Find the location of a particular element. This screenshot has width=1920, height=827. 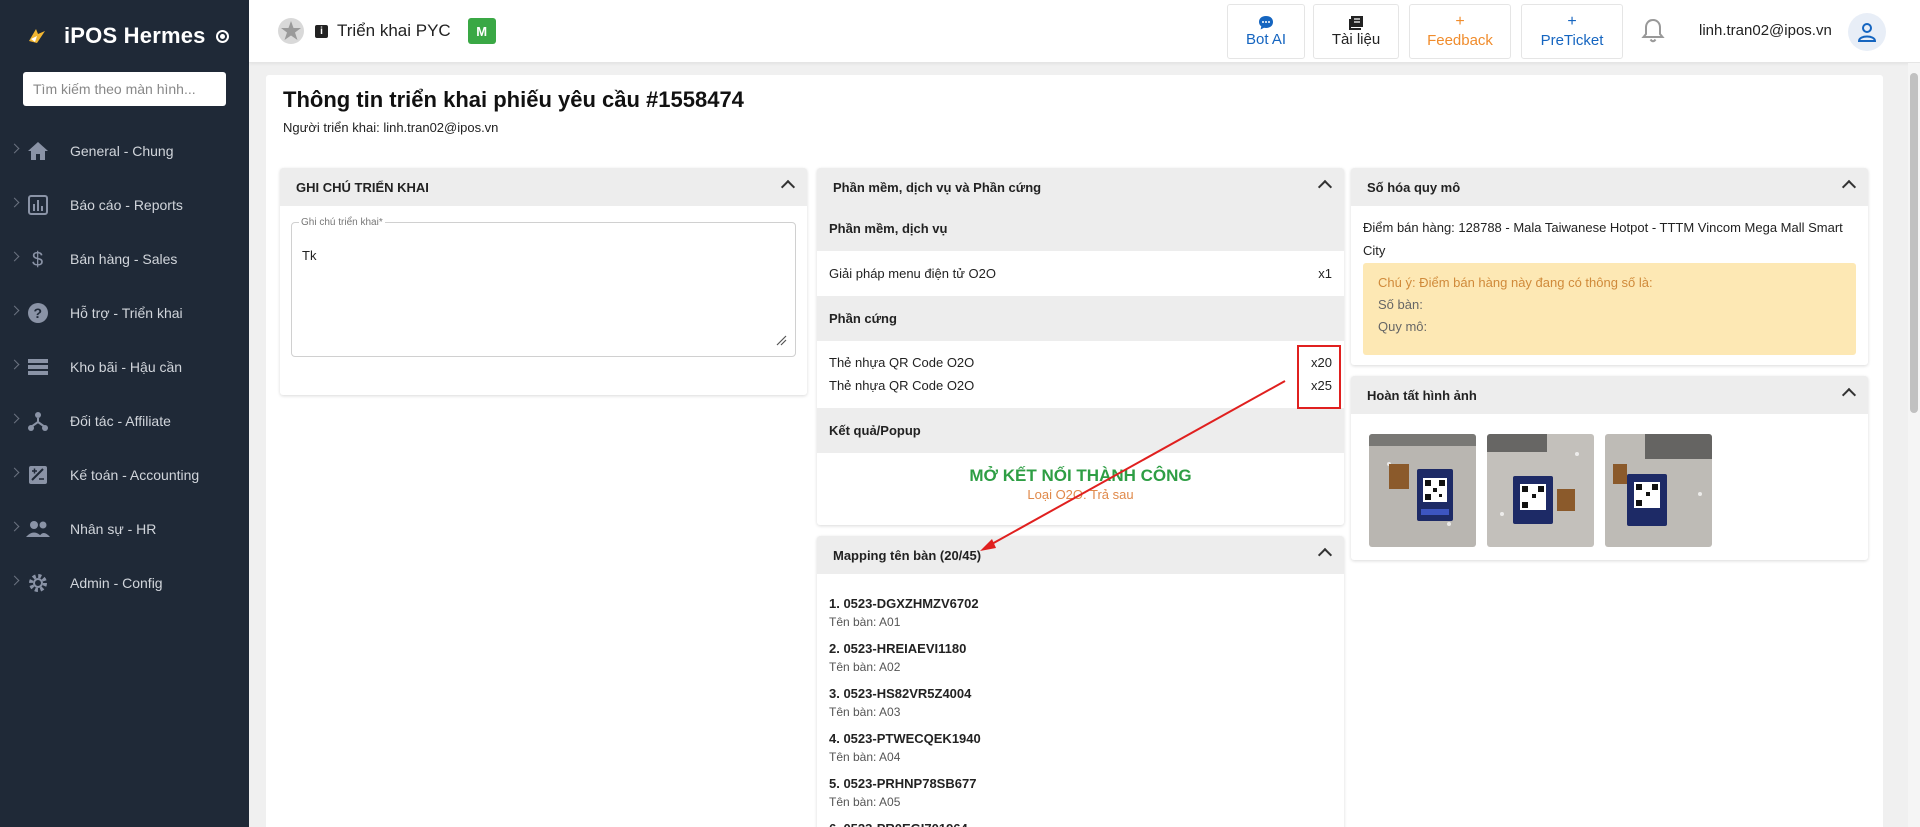

gear-icon is located at coordinates (38, 583).